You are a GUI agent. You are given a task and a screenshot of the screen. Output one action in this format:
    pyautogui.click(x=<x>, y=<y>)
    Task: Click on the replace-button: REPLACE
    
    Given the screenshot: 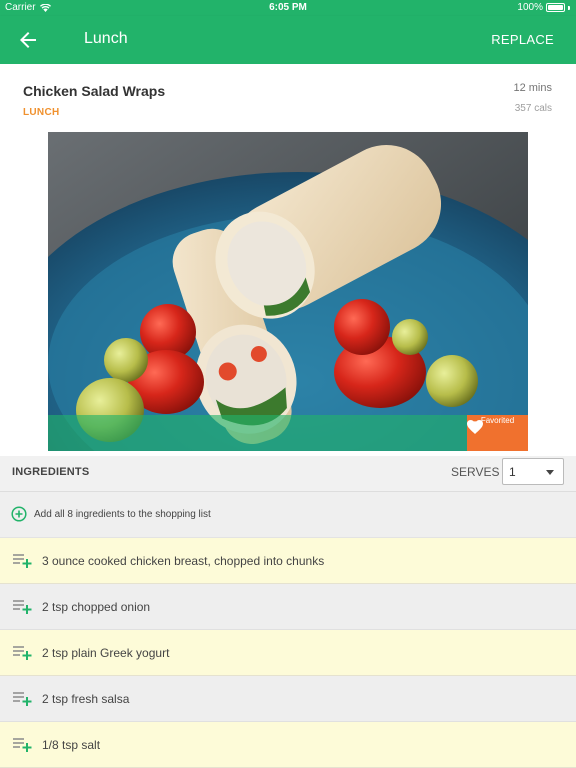 What is the action you would take?
    pyautogui.click(x=522, y=39)
    